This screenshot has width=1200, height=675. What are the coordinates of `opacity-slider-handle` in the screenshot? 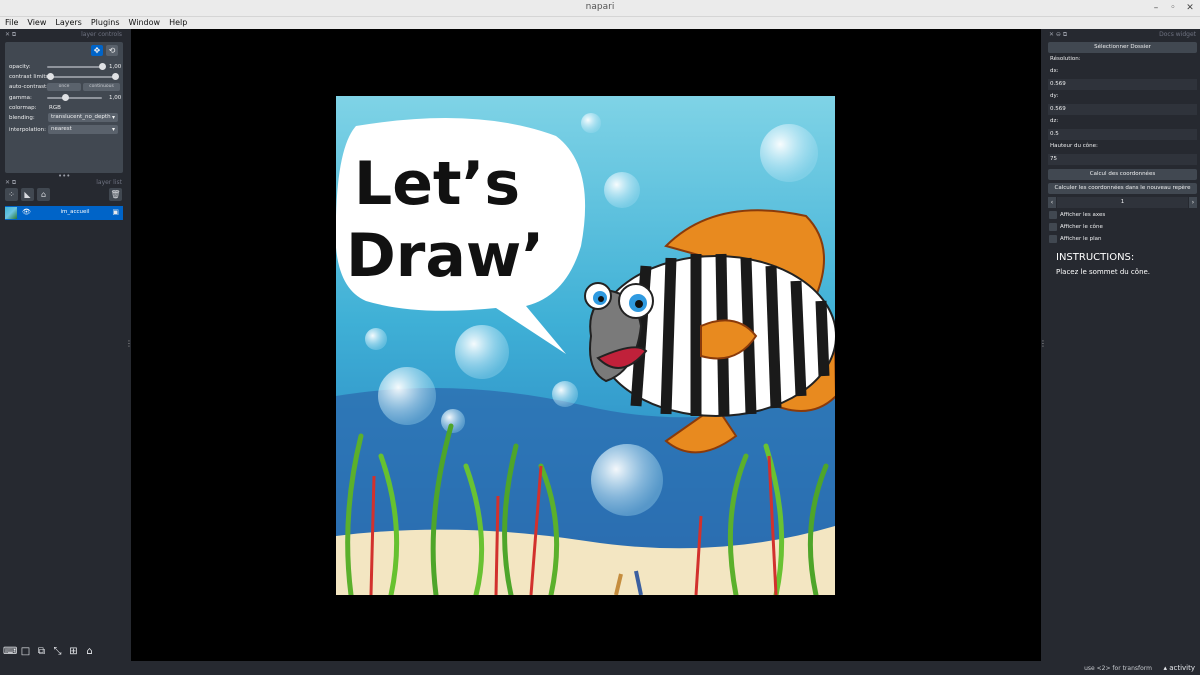 It's located at (102, 66).